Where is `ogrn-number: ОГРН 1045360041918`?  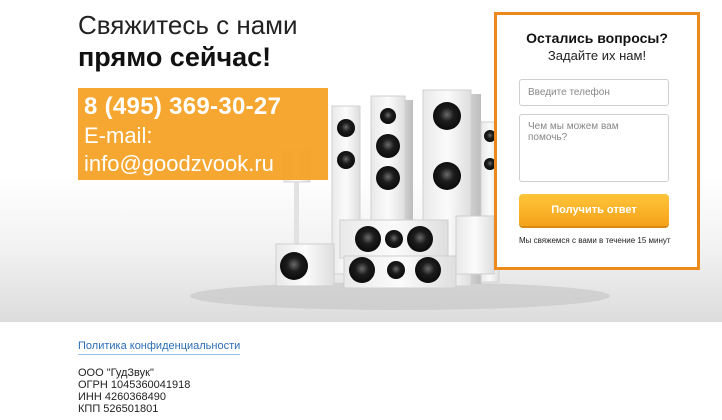
ogrn-number: ОГРН 1045360041918 is located at coordinates (134, 385).